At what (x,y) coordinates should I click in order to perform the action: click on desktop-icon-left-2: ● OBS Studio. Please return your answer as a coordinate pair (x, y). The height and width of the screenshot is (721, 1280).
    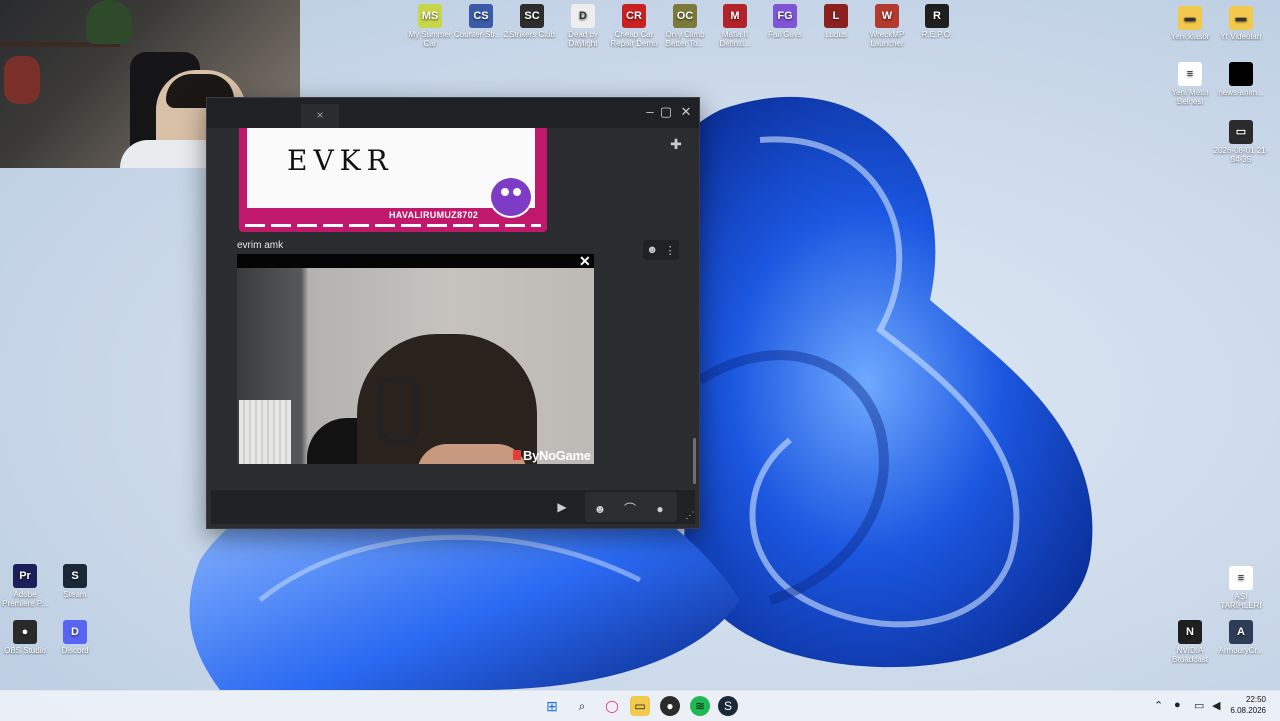
    Looking at the image, I should click on (26, 637).